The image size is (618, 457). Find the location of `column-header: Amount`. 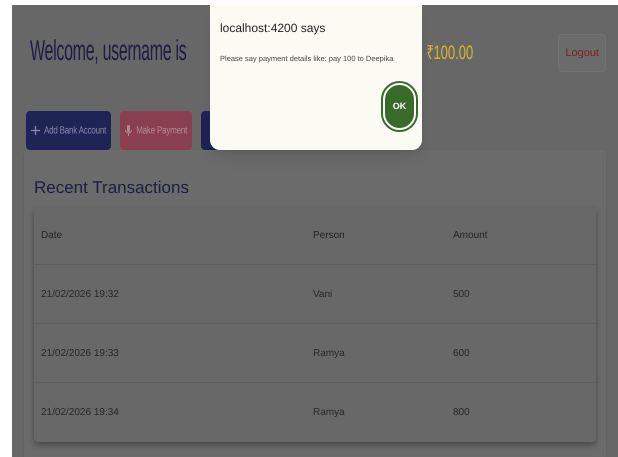

column-header: Amount is located at coordinates (470, 236).